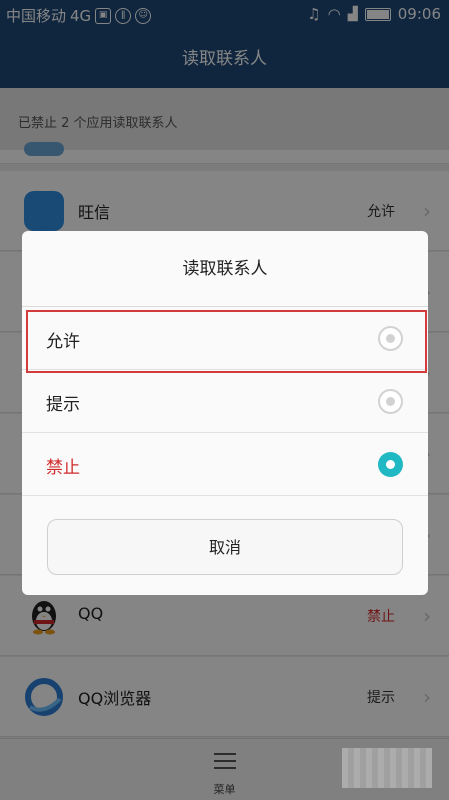  Describe the element at coordinates (225, 401) in the screenshot. I see `option-prompt: 提示` at that location.